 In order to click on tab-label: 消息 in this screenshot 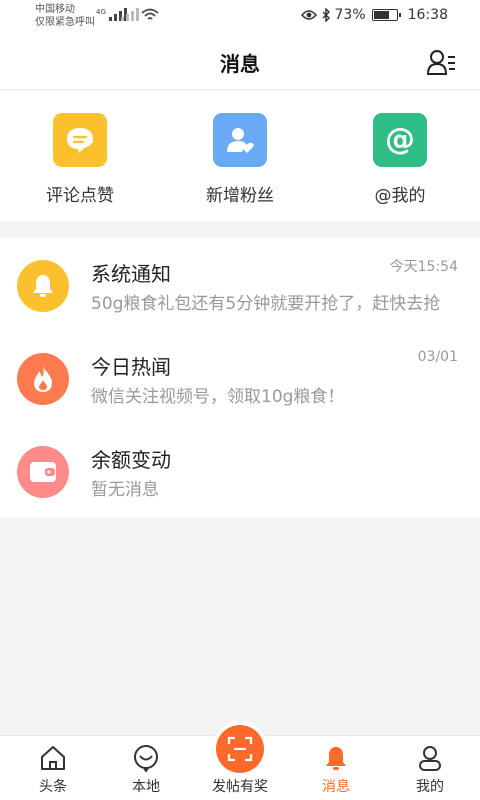, I will do `click(336, 787)`.